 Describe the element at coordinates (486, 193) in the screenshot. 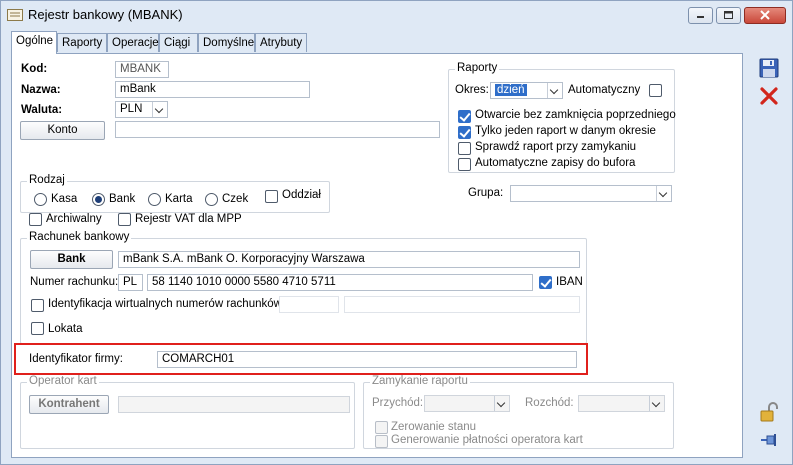

I see `grupa-label: Grupa:` at that location.